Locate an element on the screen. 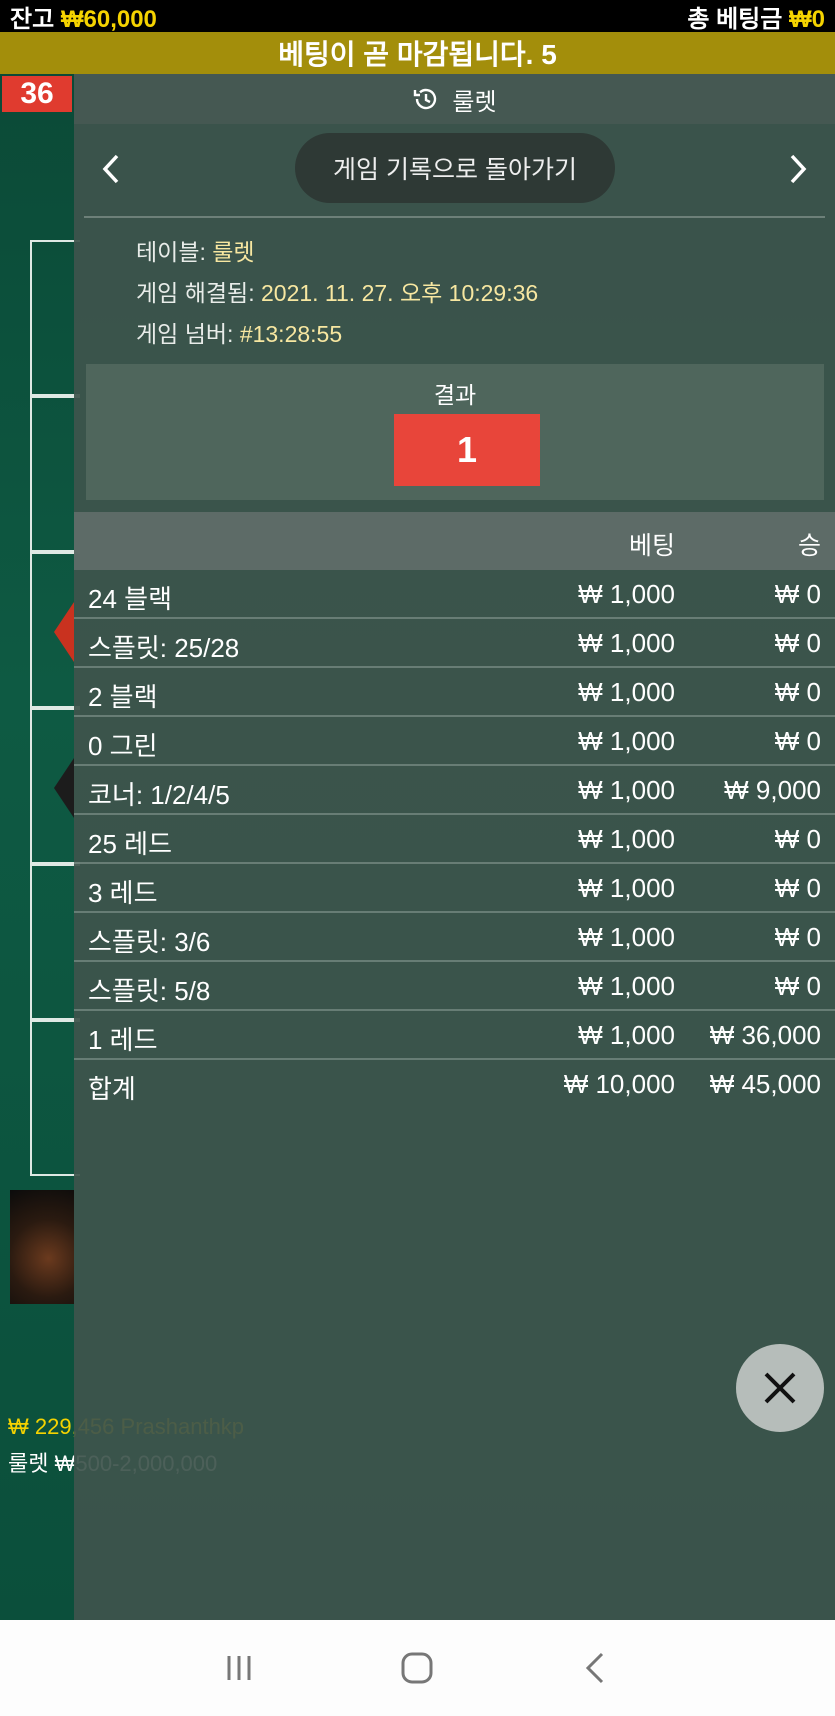  table-row: 3 레드 ₩ 1,000 ₩ 0 is located at coordinates (454, 888).